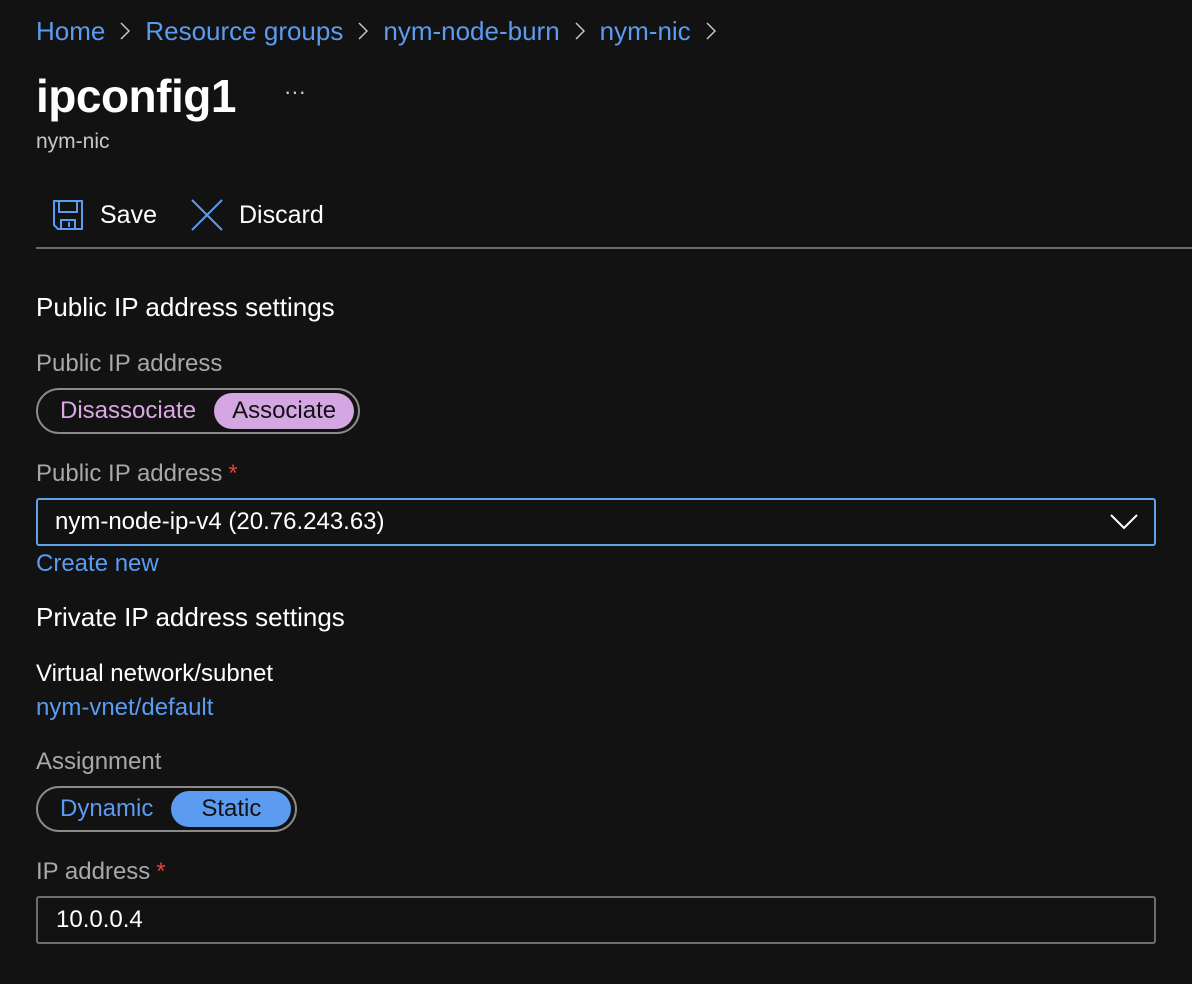 The height and width of the screenshot is (984, 1192). I want to click on title-row: ipconfig1 ···, so click(171, 96).